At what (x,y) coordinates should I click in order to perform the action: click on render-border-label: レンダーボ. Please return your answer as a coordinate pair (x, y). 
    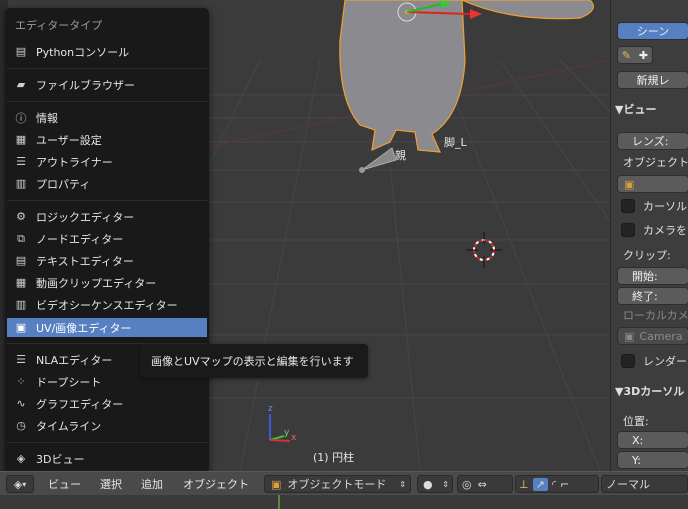
    Looking at the image, I should click on (665, 361).